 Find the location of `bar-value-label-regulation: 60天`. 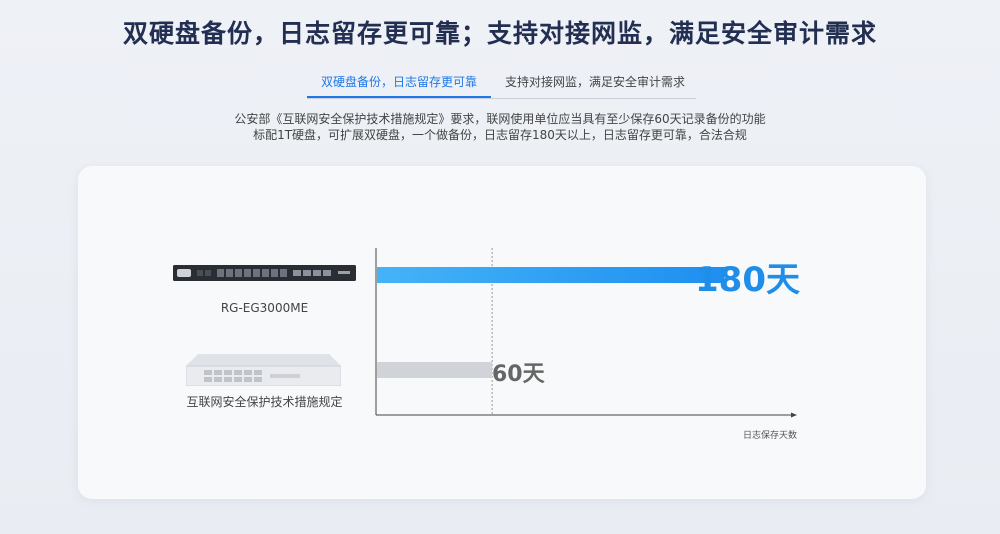

bar-value-label-regulation: 60天 is located at coordinates (518, 374).